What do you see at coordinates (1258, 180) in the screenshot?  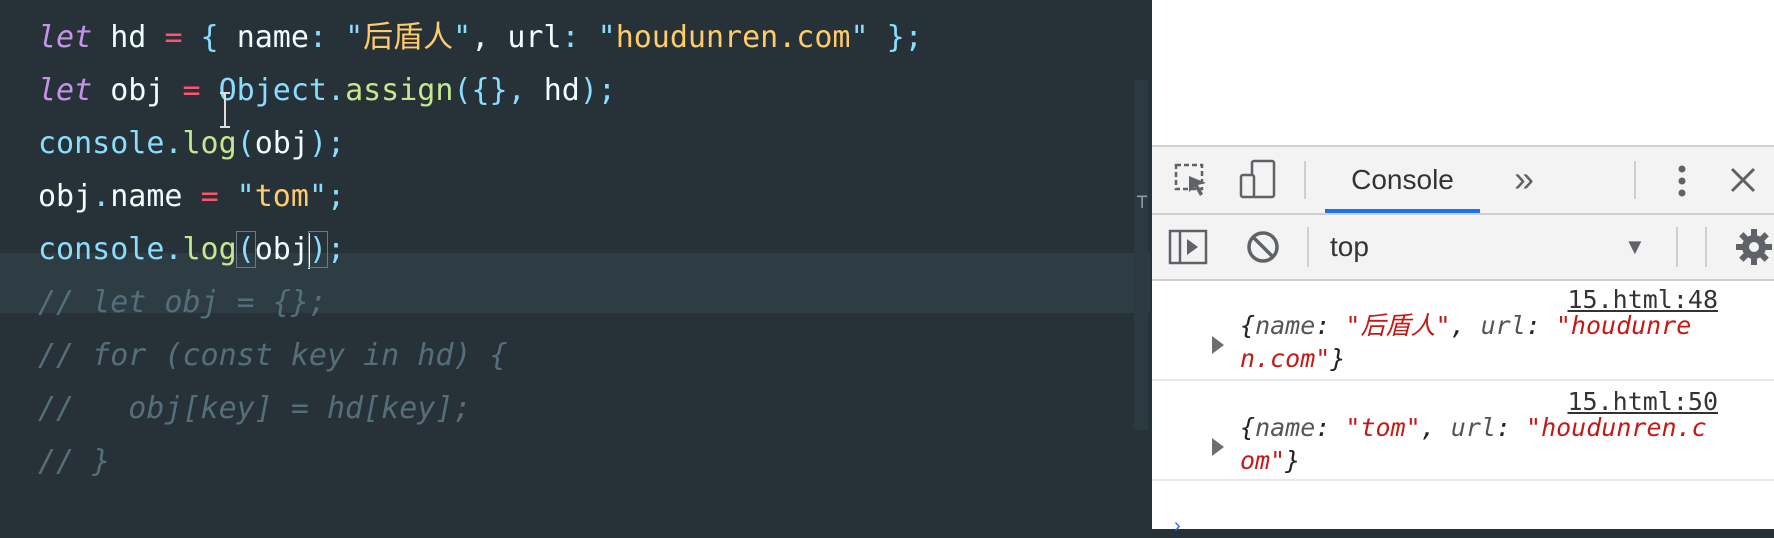 I see `device-toolbar-icon` at bounding box center [1258, 180].